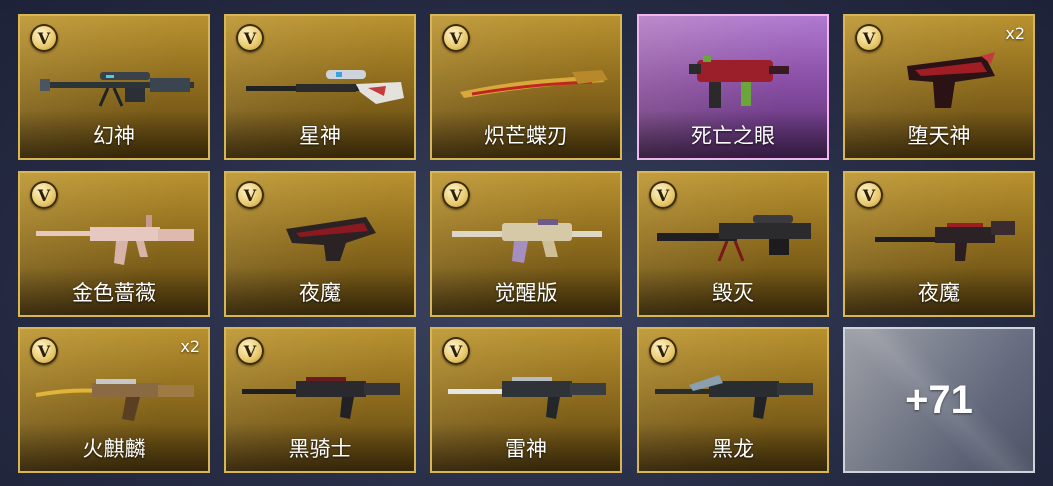 This screenshot has width=1053, height=486. Describe the element at coordinates (739, 82) in the screenshot. I see `smg-icon` at that location.